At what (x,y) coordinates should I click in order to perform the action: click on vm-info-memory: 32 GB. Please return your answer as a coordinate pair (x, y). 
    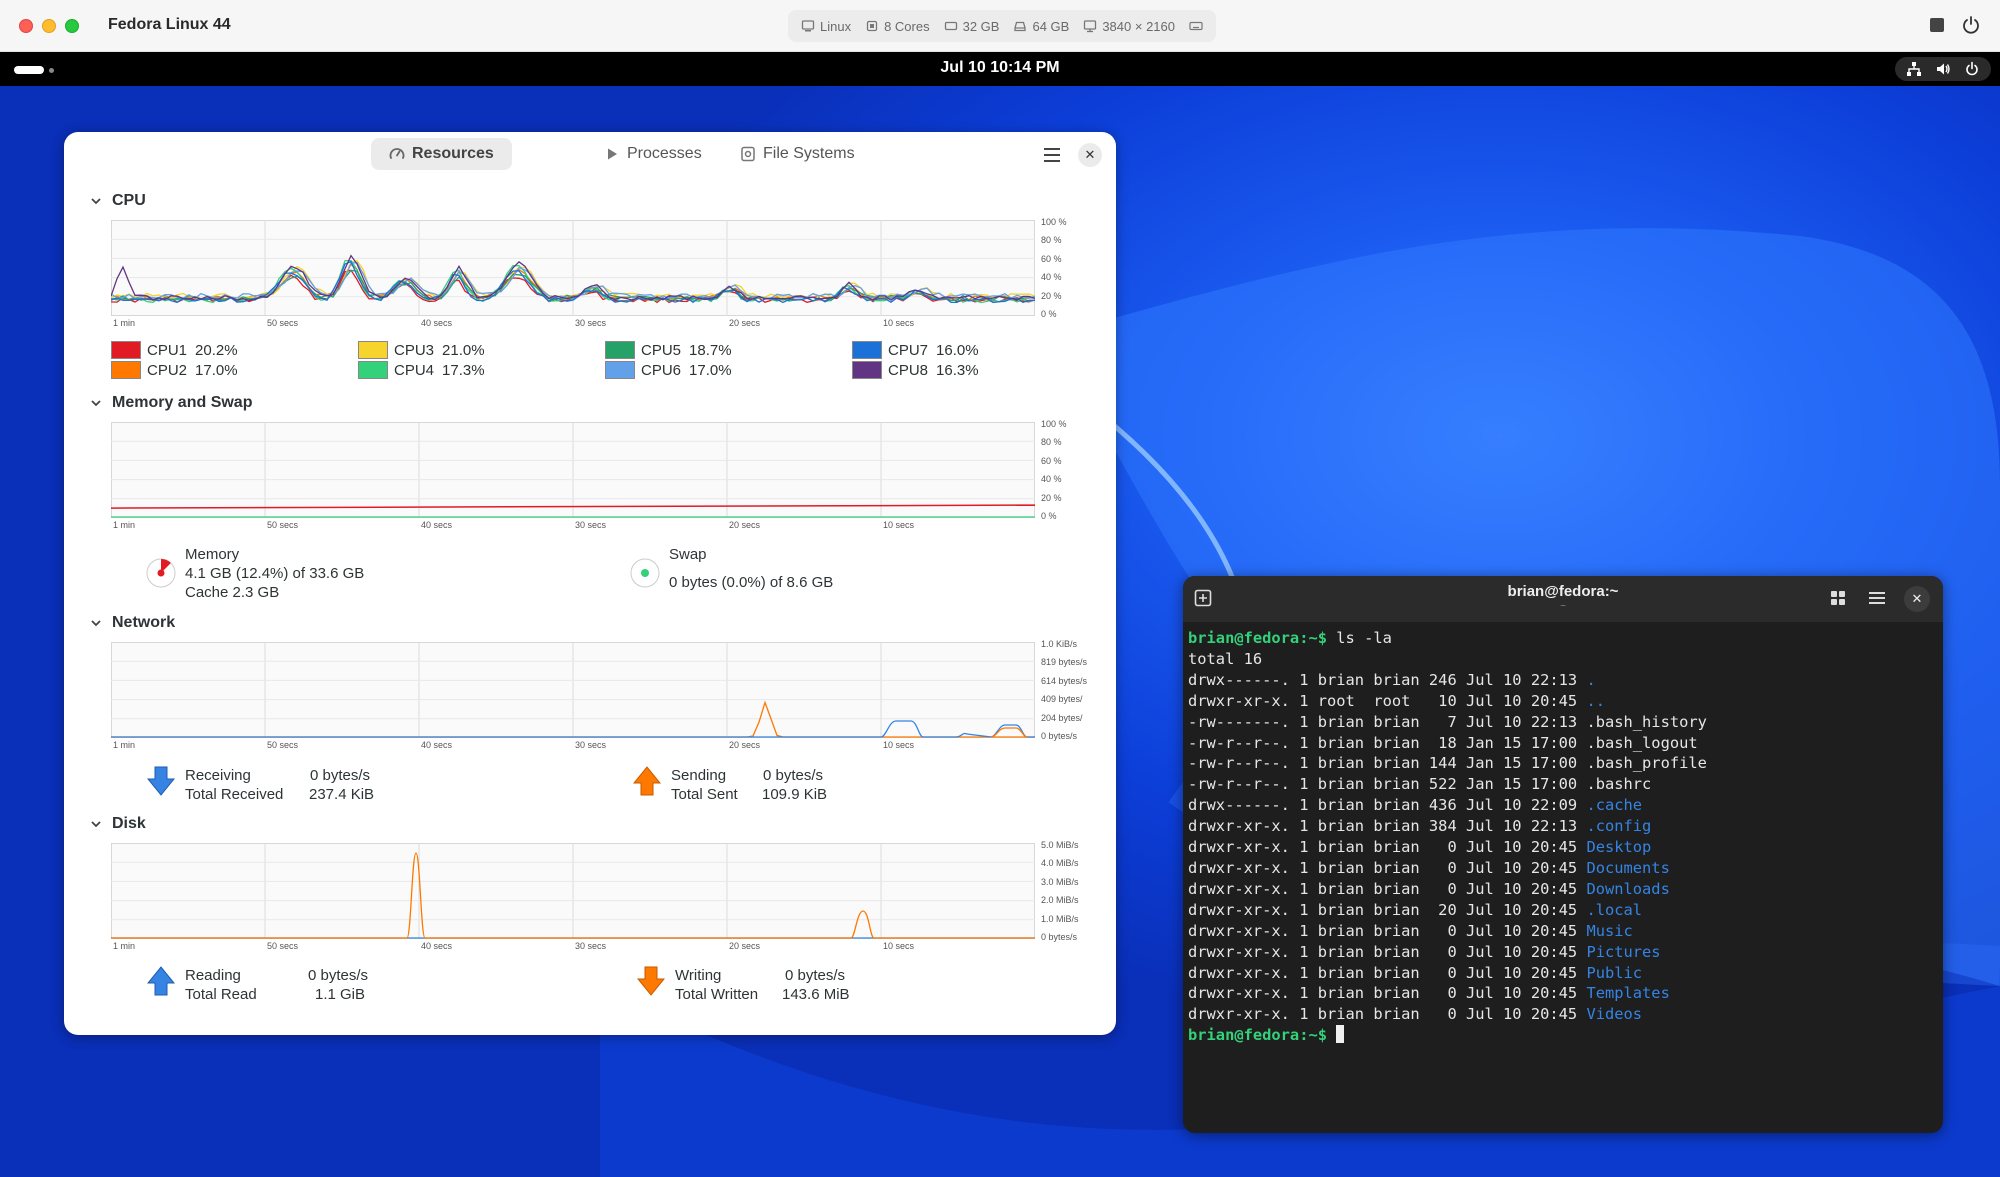
    Looking at the image, I should click on (971, 26).